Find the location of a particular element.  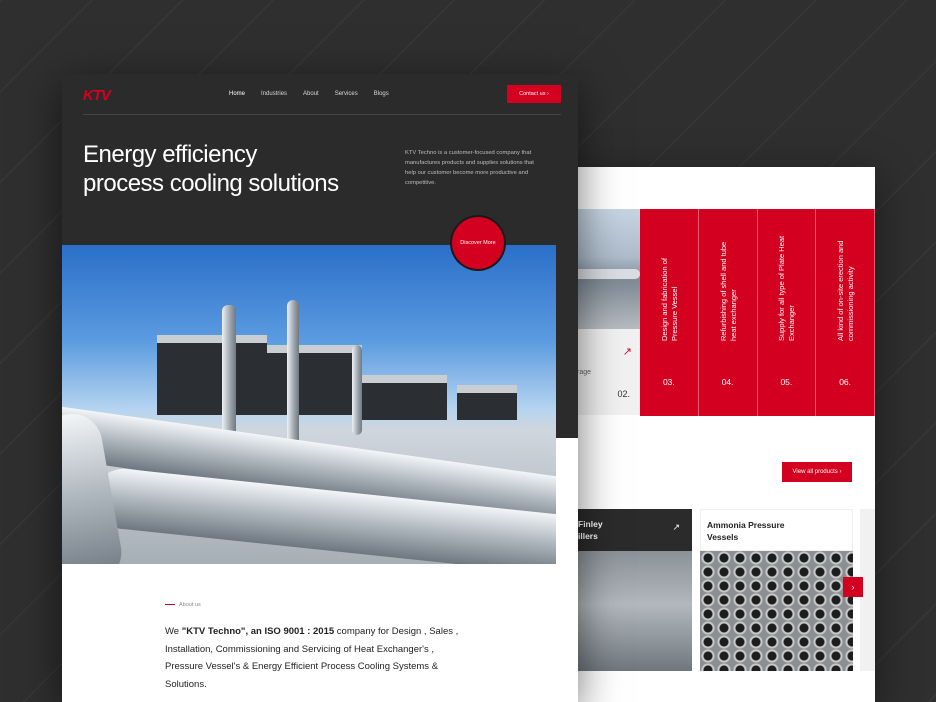

service-column-number: 04. is located at coordinates (727, 382).